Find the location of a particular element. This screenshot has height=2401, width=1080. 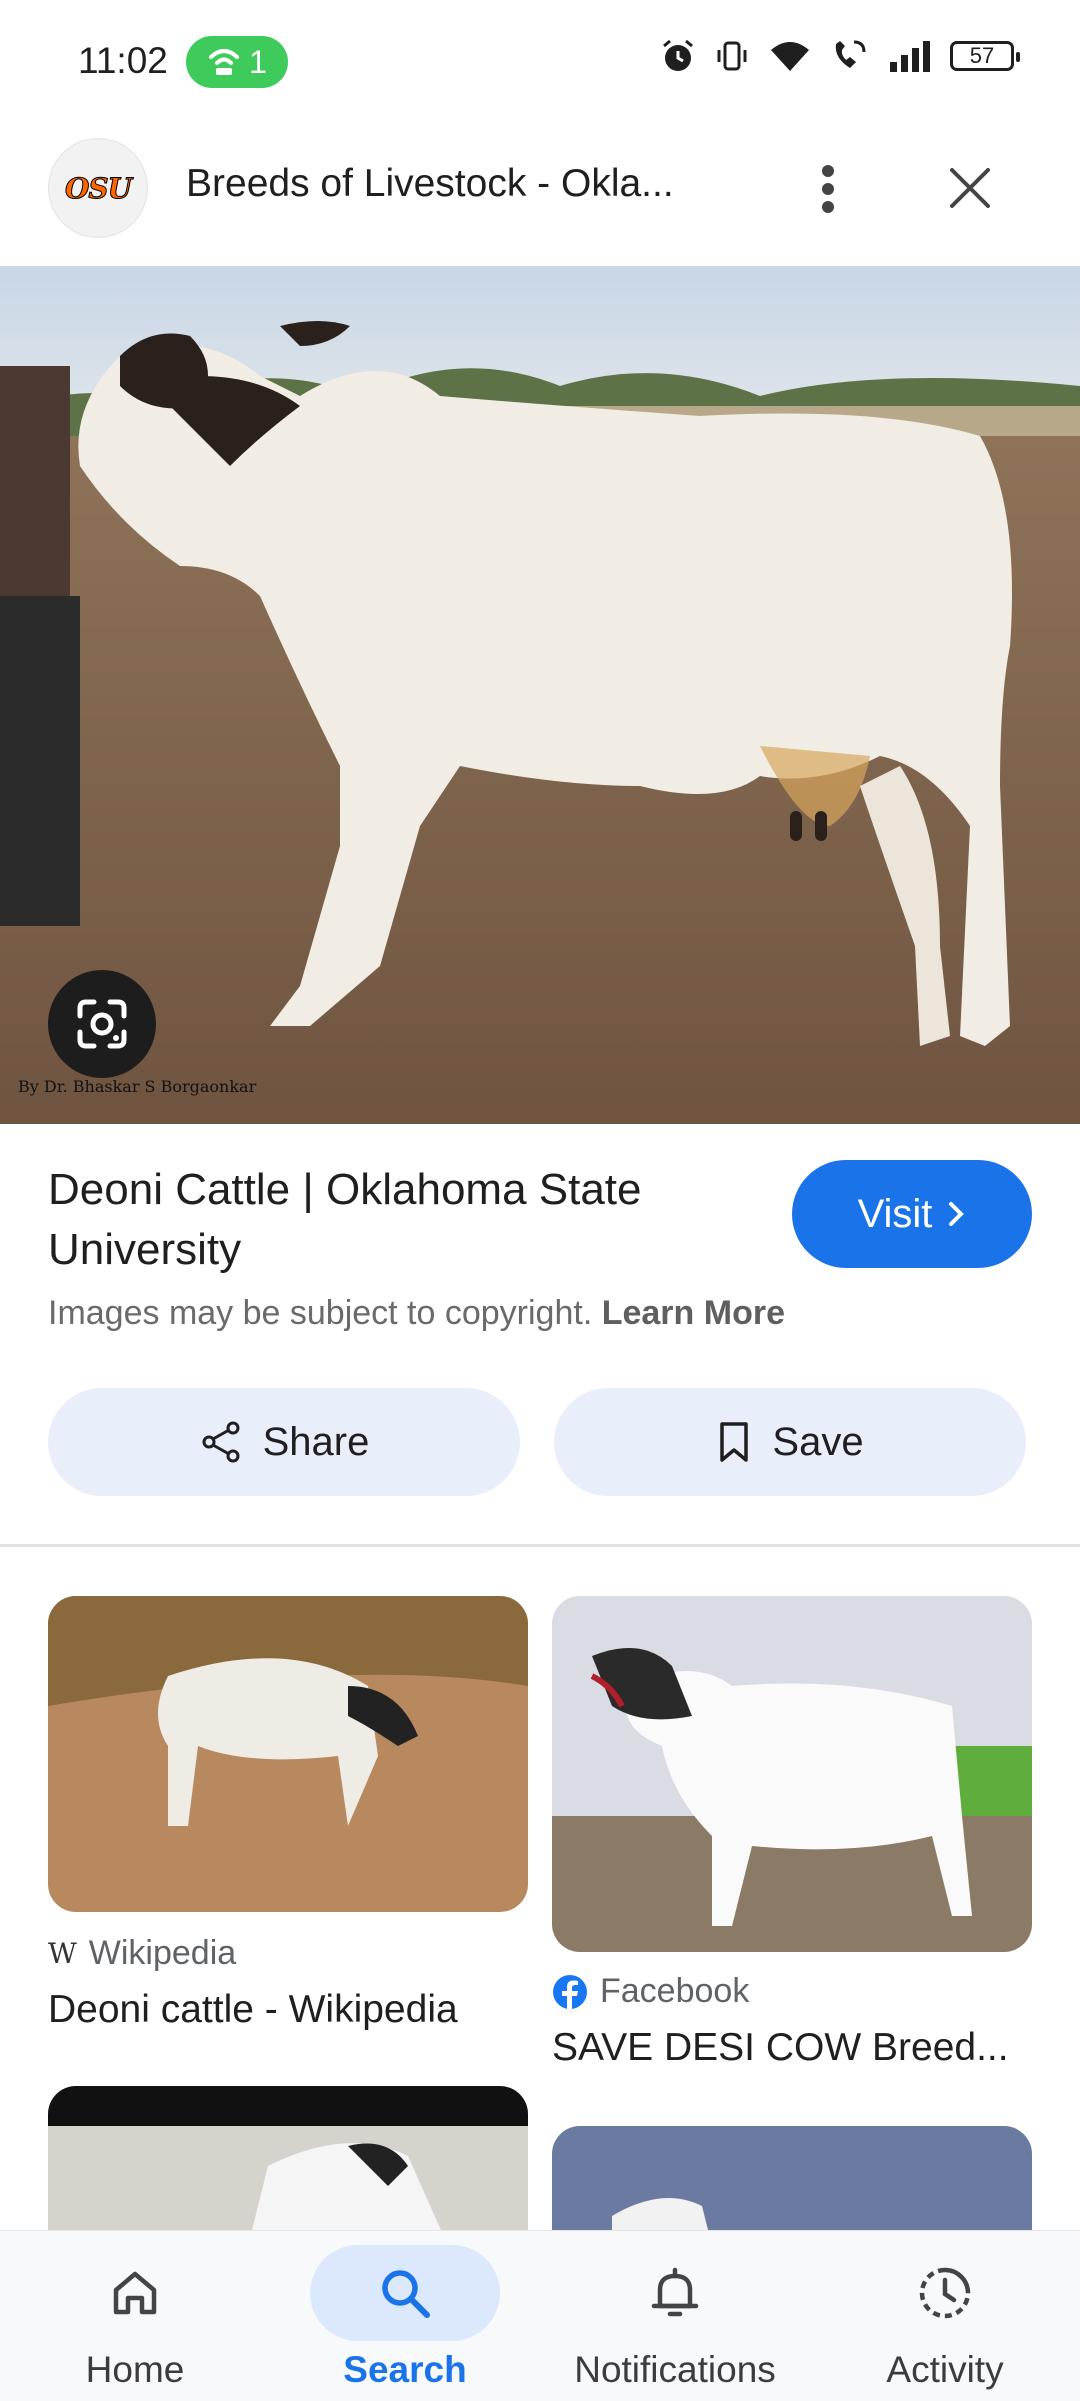

close-button is located at coordinates (970, 188).